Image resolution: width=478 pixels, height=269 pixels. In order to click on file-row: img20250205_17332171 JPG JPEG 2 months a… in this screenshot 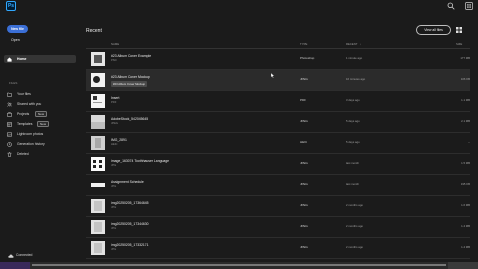, I will do `click(278, 248)`.